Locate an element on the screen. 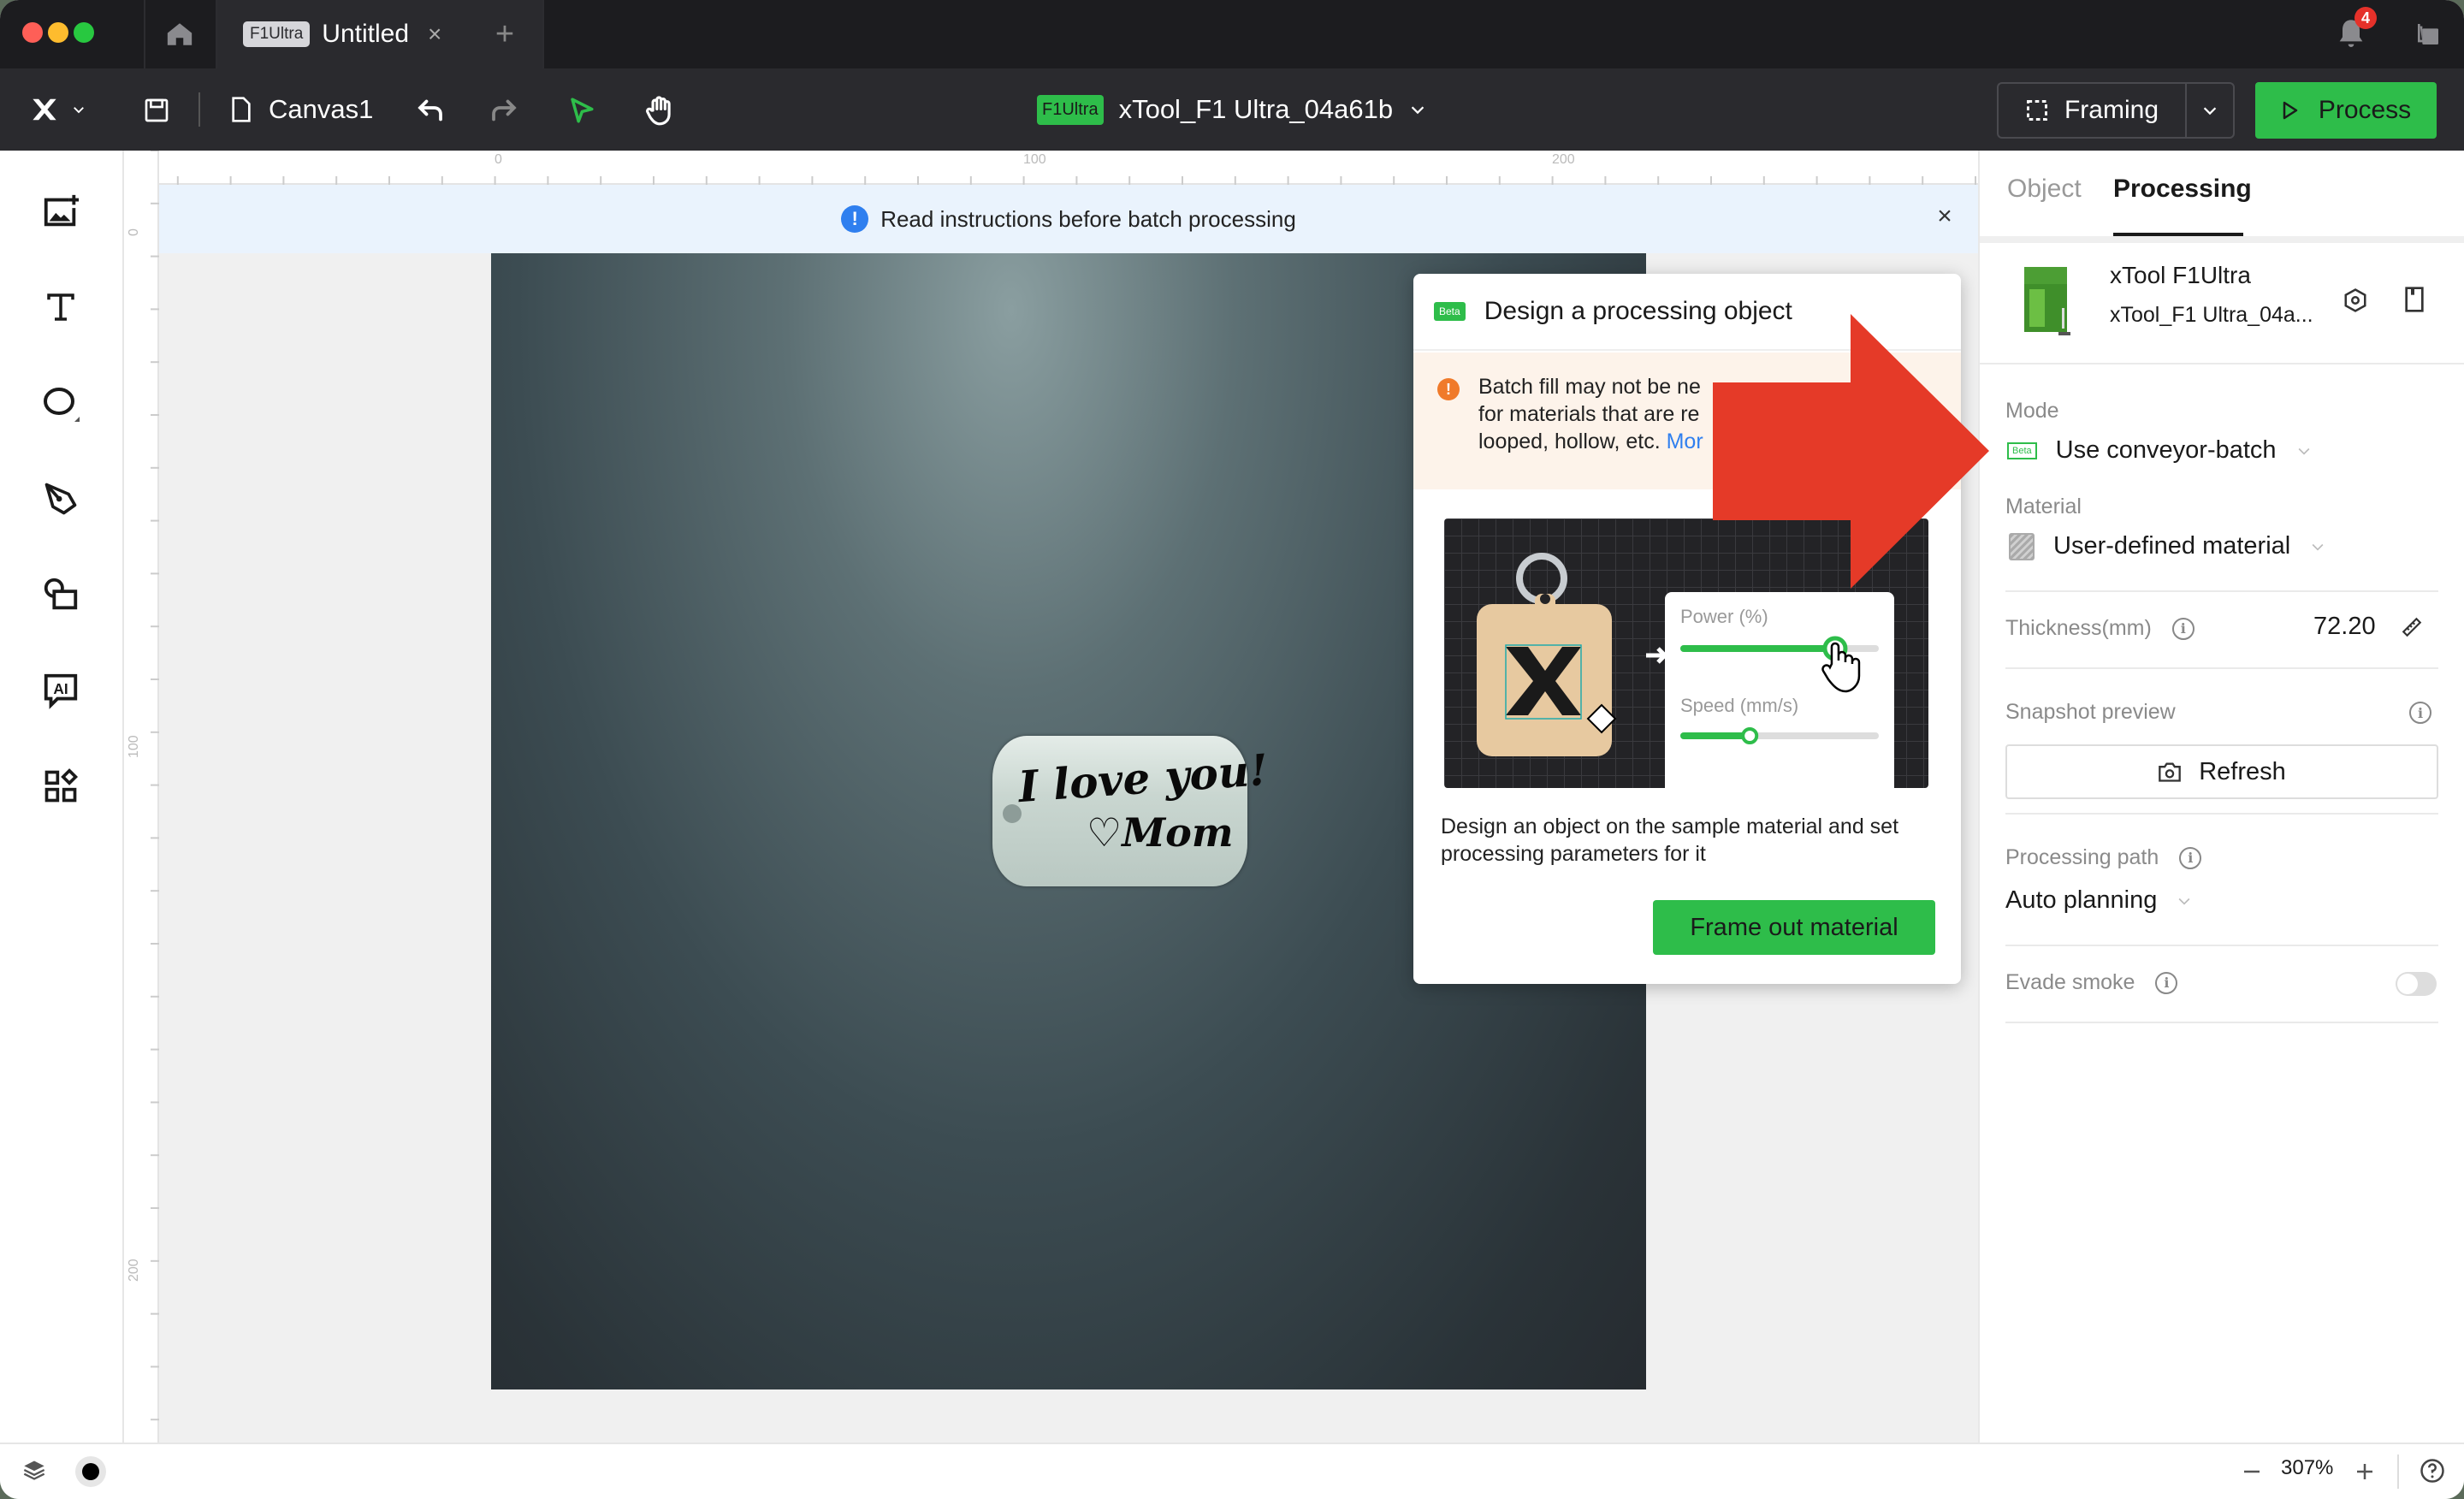 Image resolution: width=2464 pixels, height=1499 pixels. tab-object: Object is located at coordinates (2044, 190).